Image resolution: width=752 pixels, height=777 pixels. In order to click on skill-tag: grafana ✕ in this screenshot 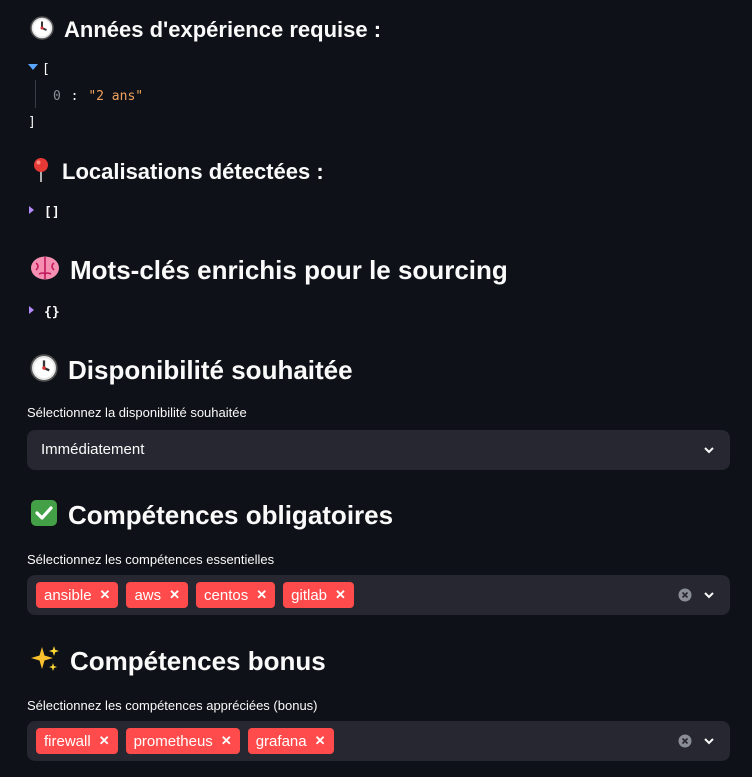, I will do `click(290, 741)`.